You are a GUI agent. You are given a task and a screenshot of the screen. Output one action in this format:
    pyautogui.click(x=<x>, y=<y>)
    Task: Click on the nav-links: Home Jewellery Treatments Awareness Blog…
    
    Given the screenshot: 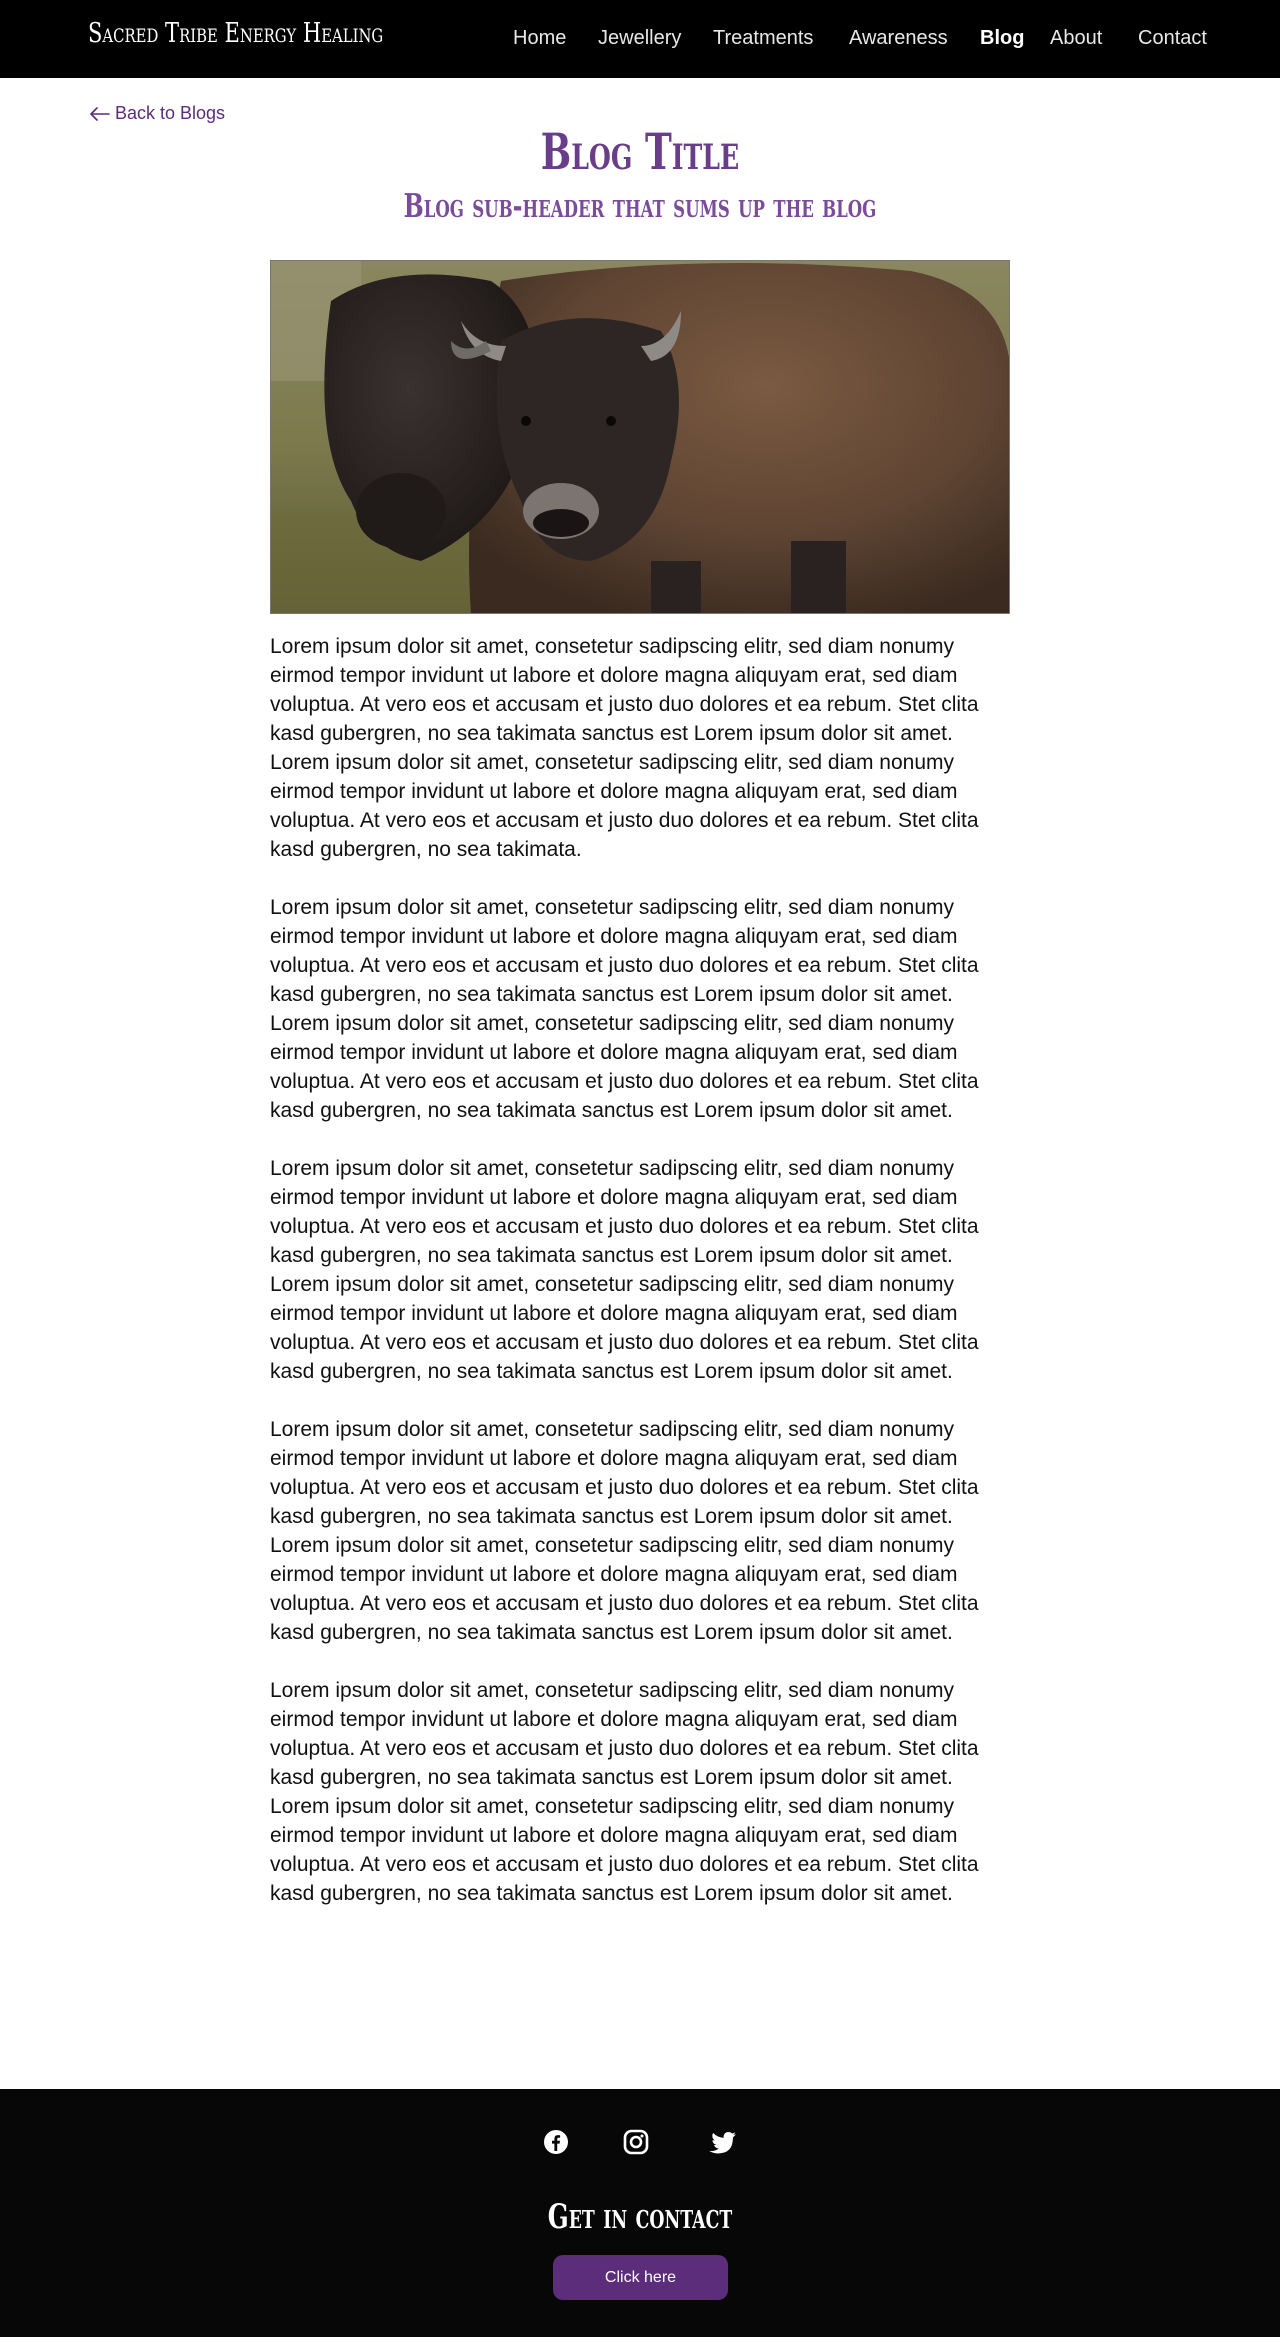 What is the action you would take?
    pyautogui.click(x=640, y=40)
    